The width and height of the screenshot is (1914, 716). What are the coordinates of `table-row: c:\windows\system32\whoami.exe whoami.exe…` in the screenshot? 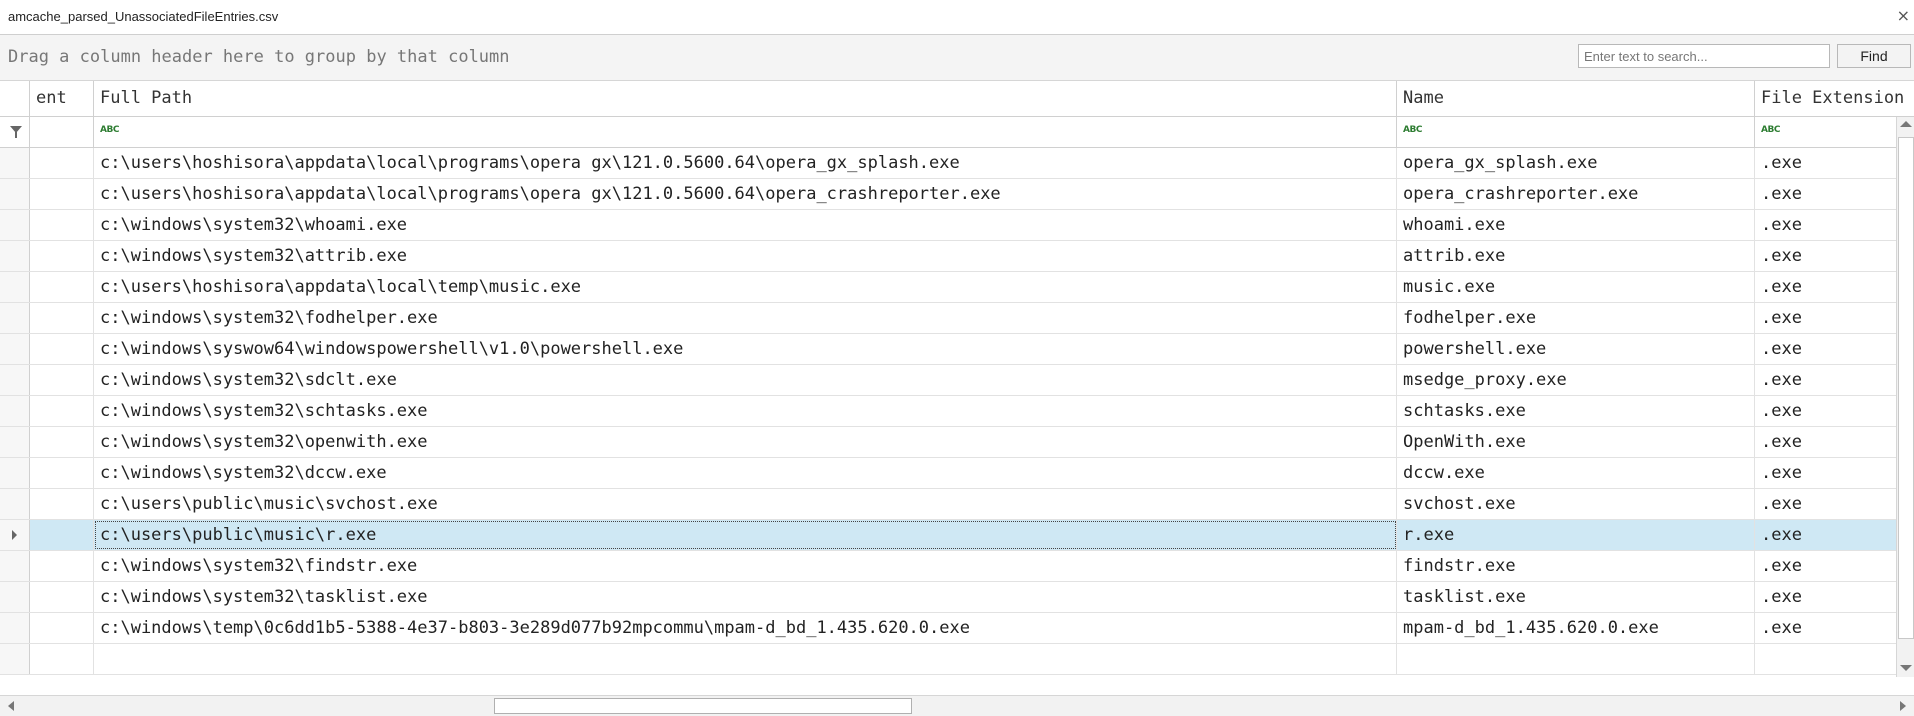 It's located at (948, 225).